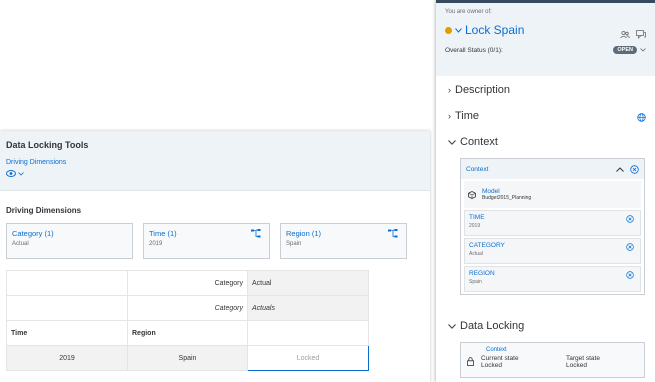  What do you see at coordinates (495, 30) in the screenshot?
I see `lock-name: Lock Spain` at bounding box center [495, 30].